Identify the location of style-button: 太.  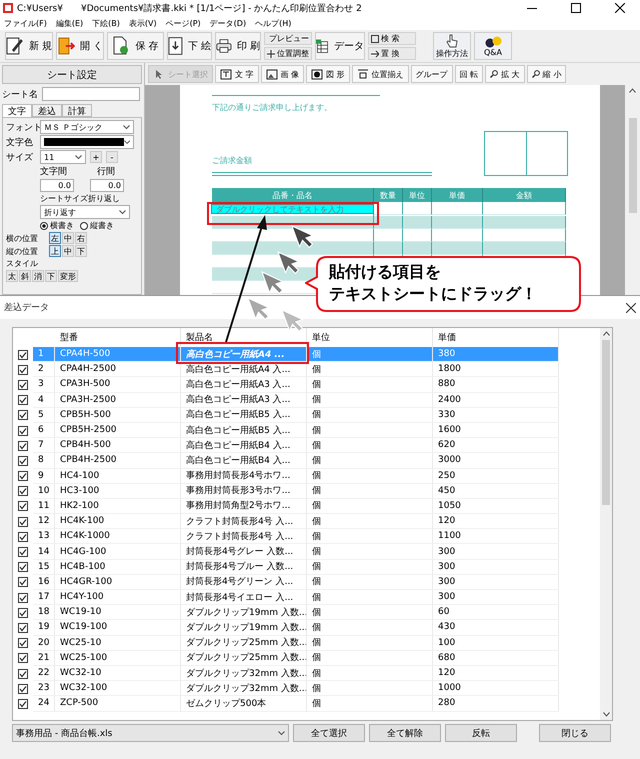
(12, 276).